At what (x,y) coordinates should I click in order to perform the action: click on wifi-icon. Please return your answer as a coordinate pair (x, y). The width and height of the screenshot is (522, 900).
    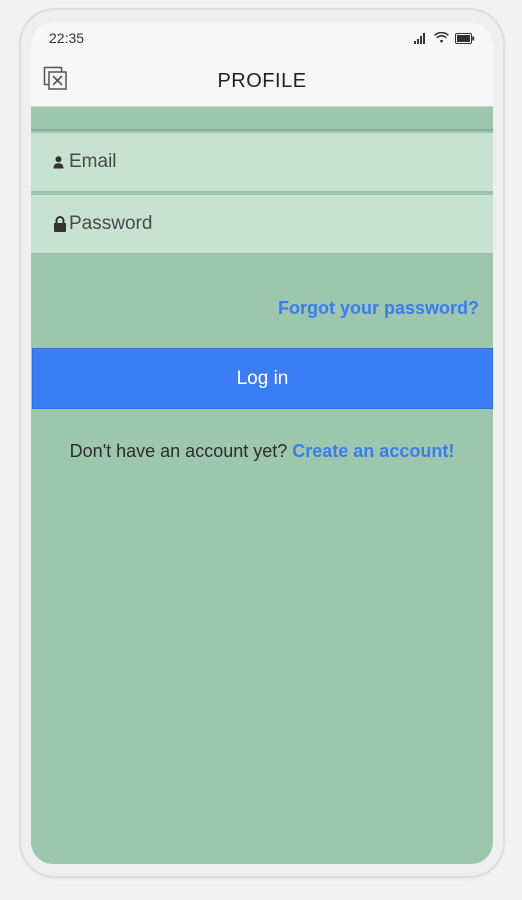
    Looking at the image, I should click on (441, 40).